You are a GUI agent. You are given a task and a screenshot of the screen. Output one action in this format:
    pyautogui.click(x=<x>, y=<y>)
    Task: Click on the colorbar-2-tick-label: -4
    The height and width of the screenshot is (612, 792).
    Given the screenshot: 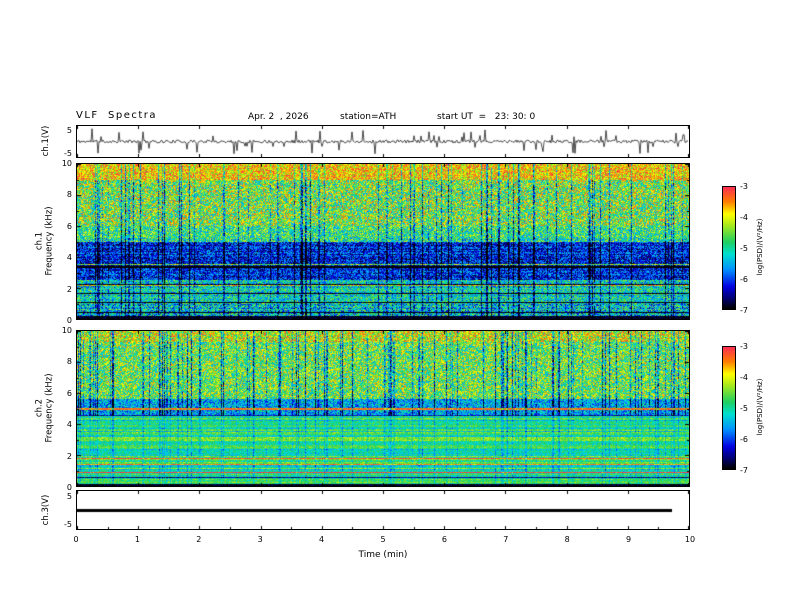 What is the action you would take?
    pyautogui.click(x=744, y=377)
    